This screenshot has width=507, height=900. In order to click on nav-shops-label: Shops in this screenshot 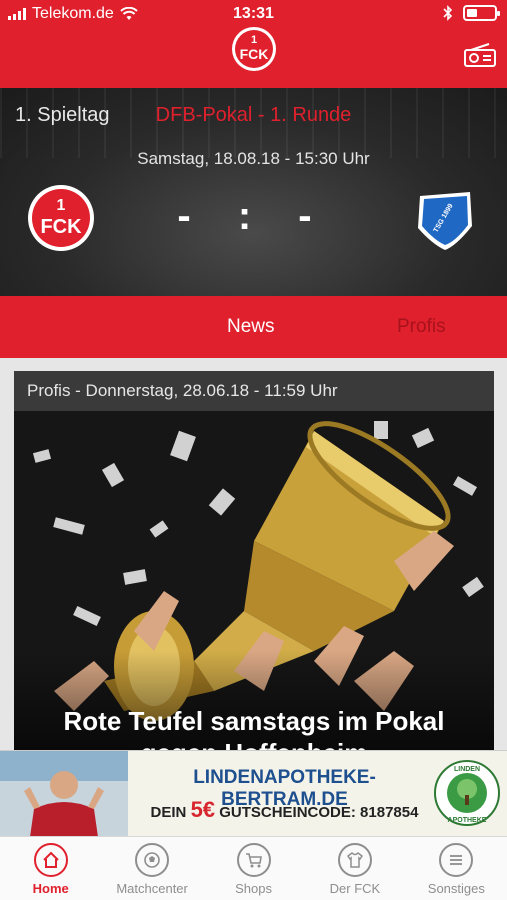, I will do `click(253, 888)`.